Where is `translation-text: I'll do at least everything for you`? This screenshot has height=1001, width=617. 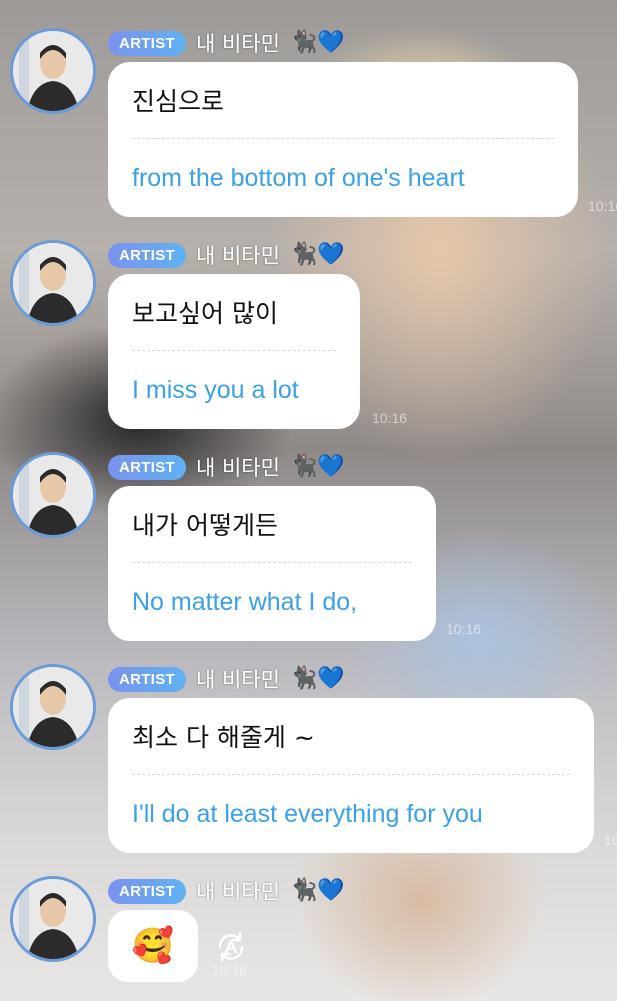 translation-text: I'll do at least everything for you is located at coordinates (307, 813).